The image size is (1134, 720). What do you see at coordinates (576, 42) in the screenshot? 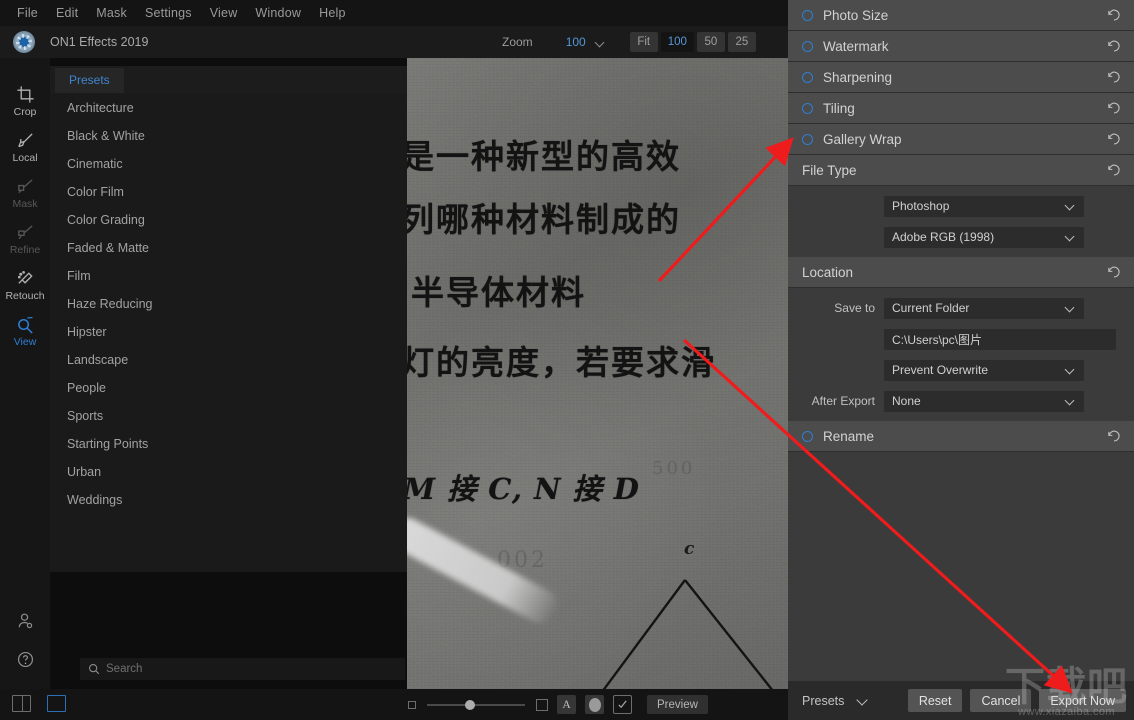
I see `zoom-value: 100` at bounding box center [576, 42].